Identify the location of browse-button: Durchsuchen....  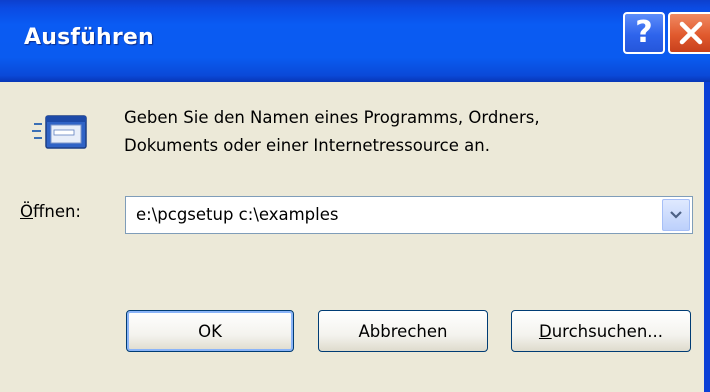
(601, 331).